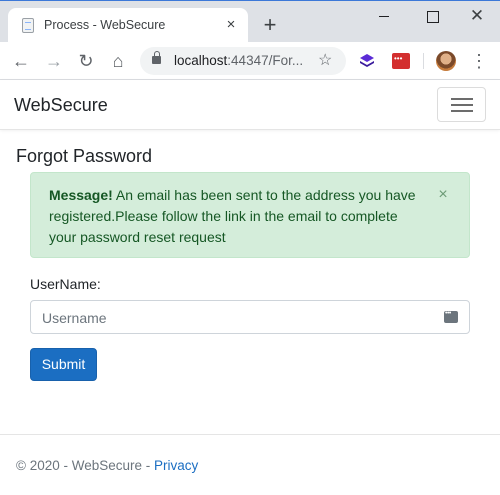 This screenshot has height=495, width=500. What do you see at coordinates (28, 25) in the screenshot?
I see `page-favicon-icon` at bounding box center [28, 25].